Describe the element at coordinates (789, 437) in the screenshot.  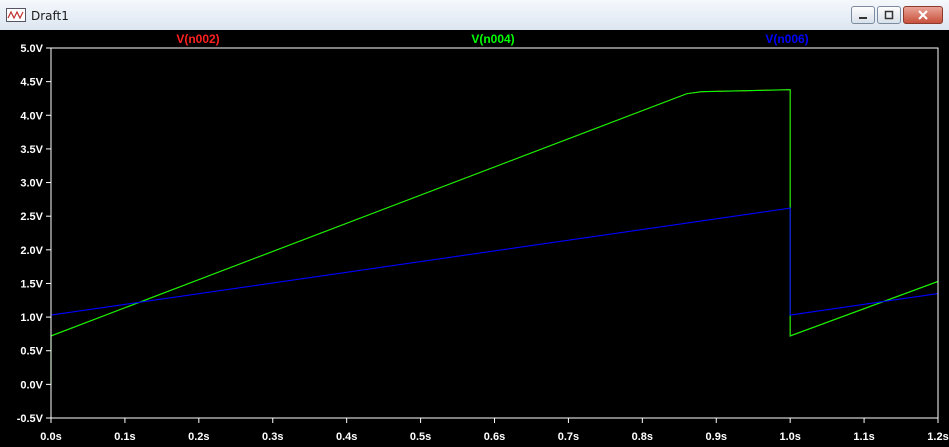
I see `x-tick-label: 1.0s` at that location.